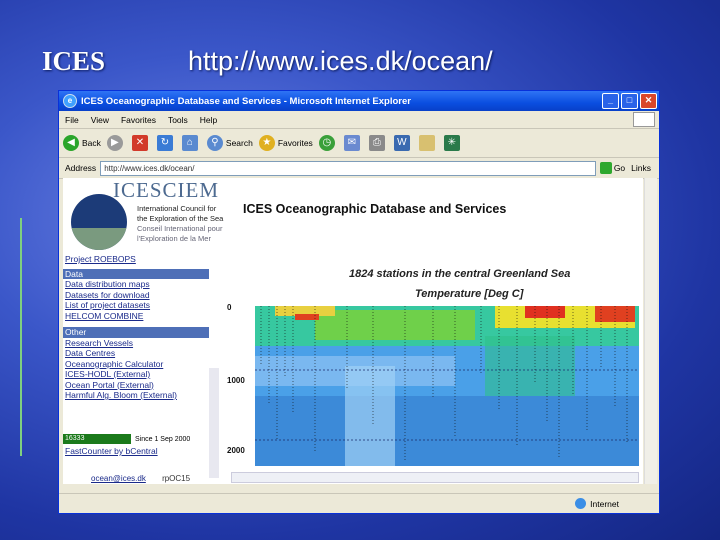  I want to click on ie-icon: e, so click(70, 101).